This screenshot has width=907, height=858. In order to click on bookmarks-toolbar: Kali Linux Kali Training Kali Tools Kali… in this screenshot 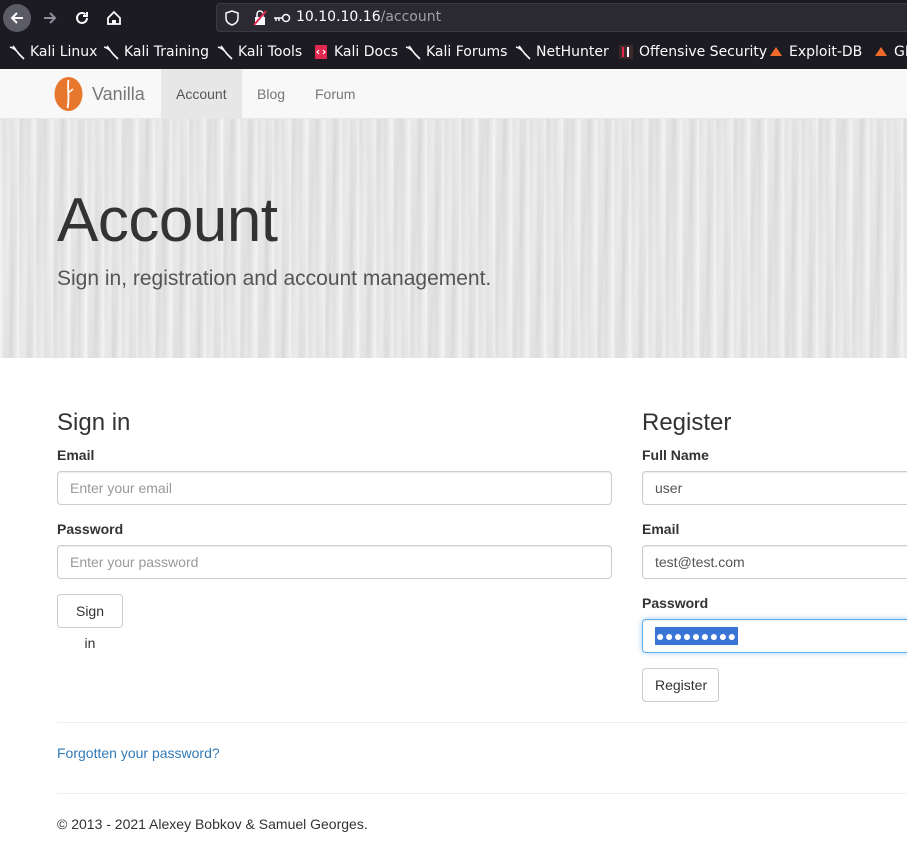, I will do `click(453, 52)`.